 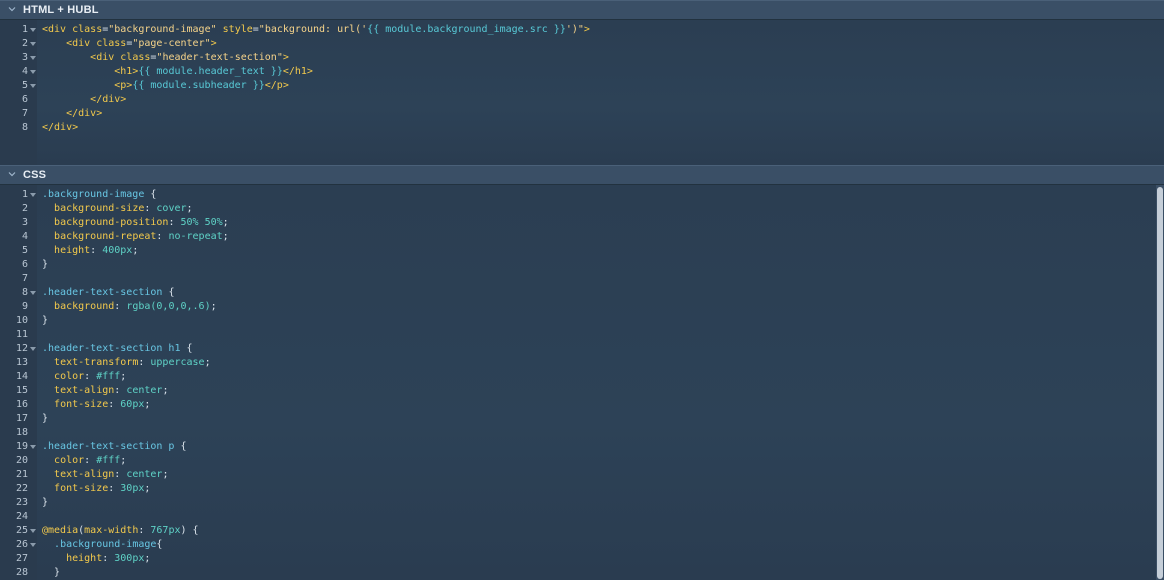 What do you see at coordinates (582, 10) in the screenshot?
I see `html-hubl-panel-header: HTML + HUBL` at bounding box center [582, 10].